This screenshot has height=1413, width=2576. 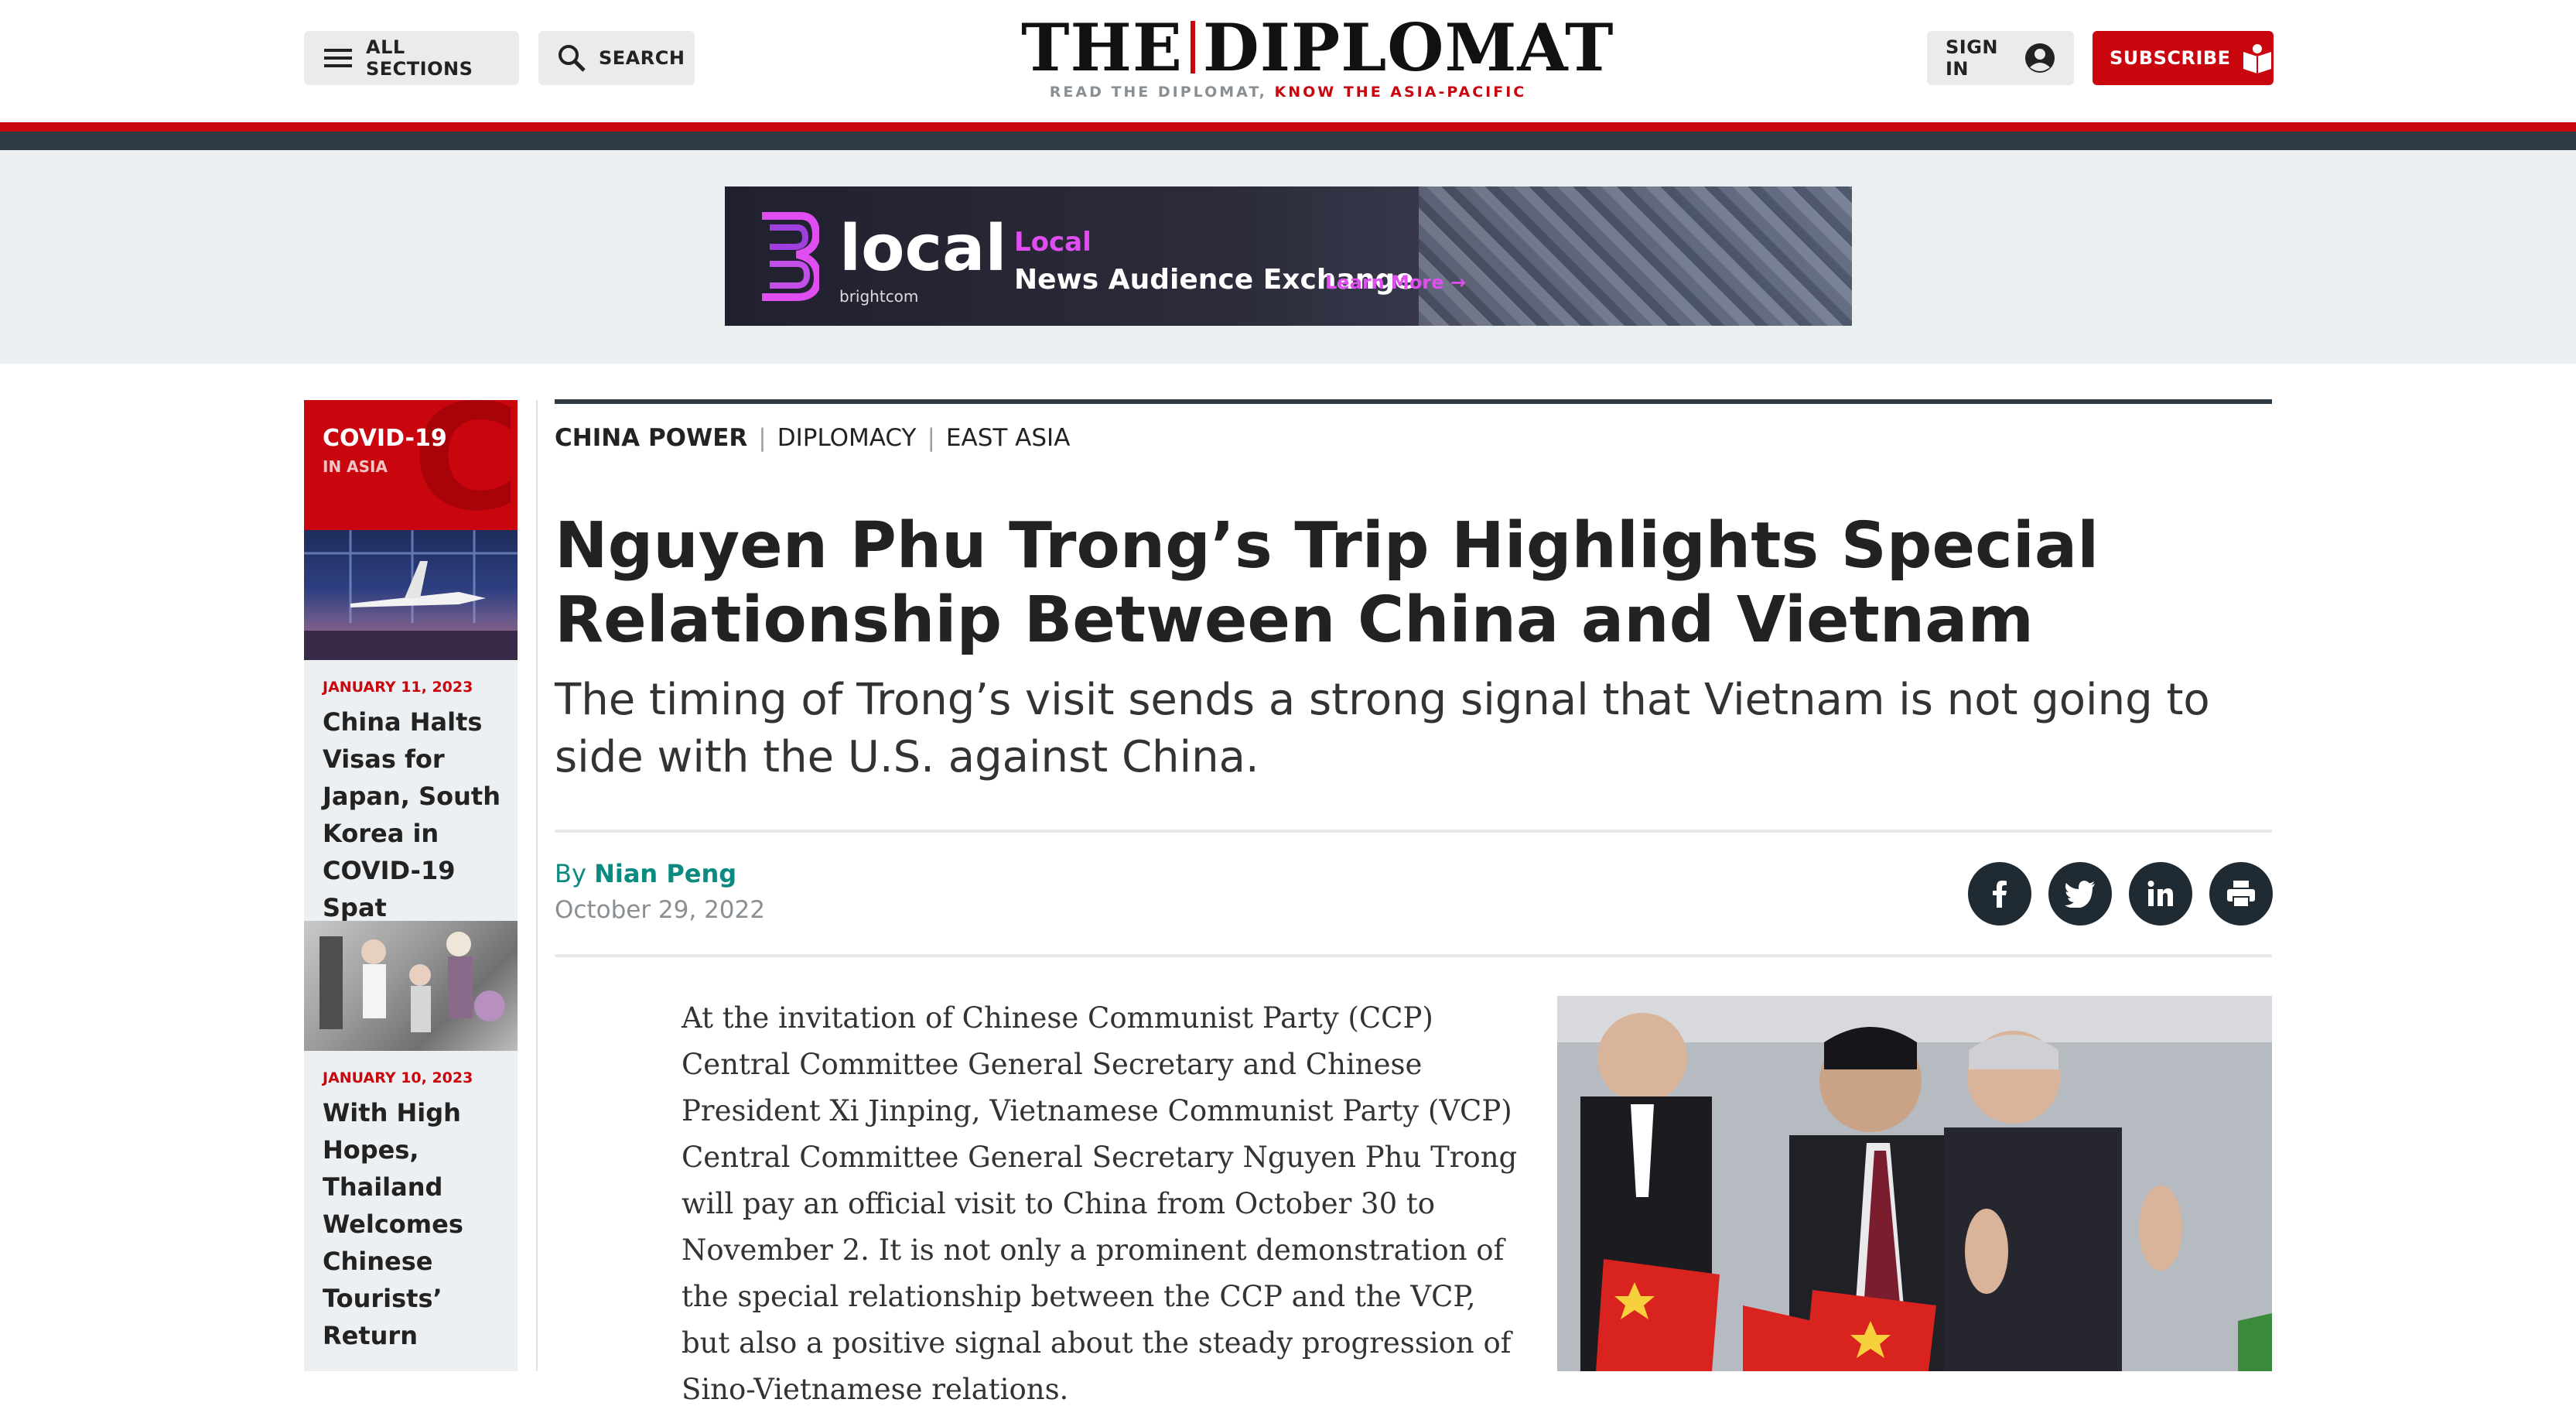 What do you see at coordinates (1384, 282) in the screenshot?
I see `ad-cta-label: Learn More` at bounding box center [1384, 282].